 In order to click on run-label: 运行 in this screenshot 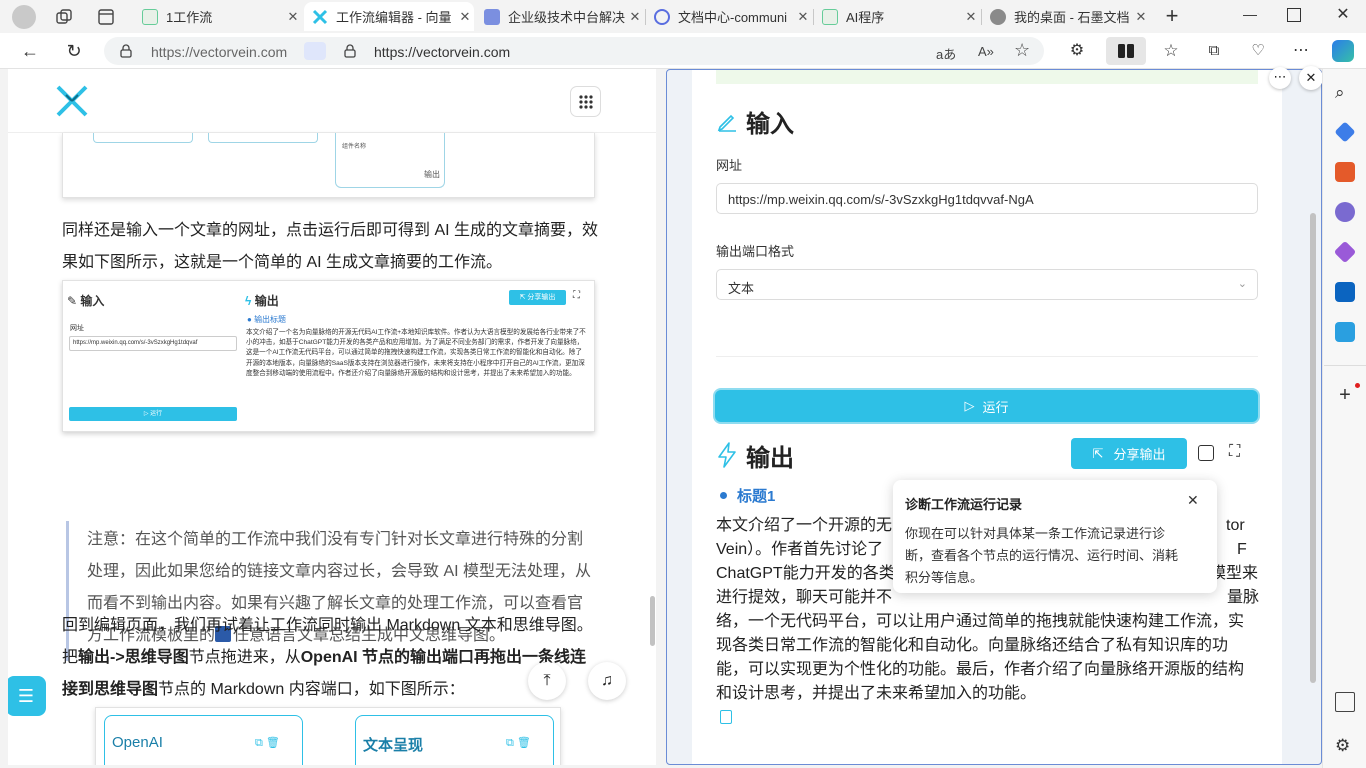, I will do `click(995, 407)`.